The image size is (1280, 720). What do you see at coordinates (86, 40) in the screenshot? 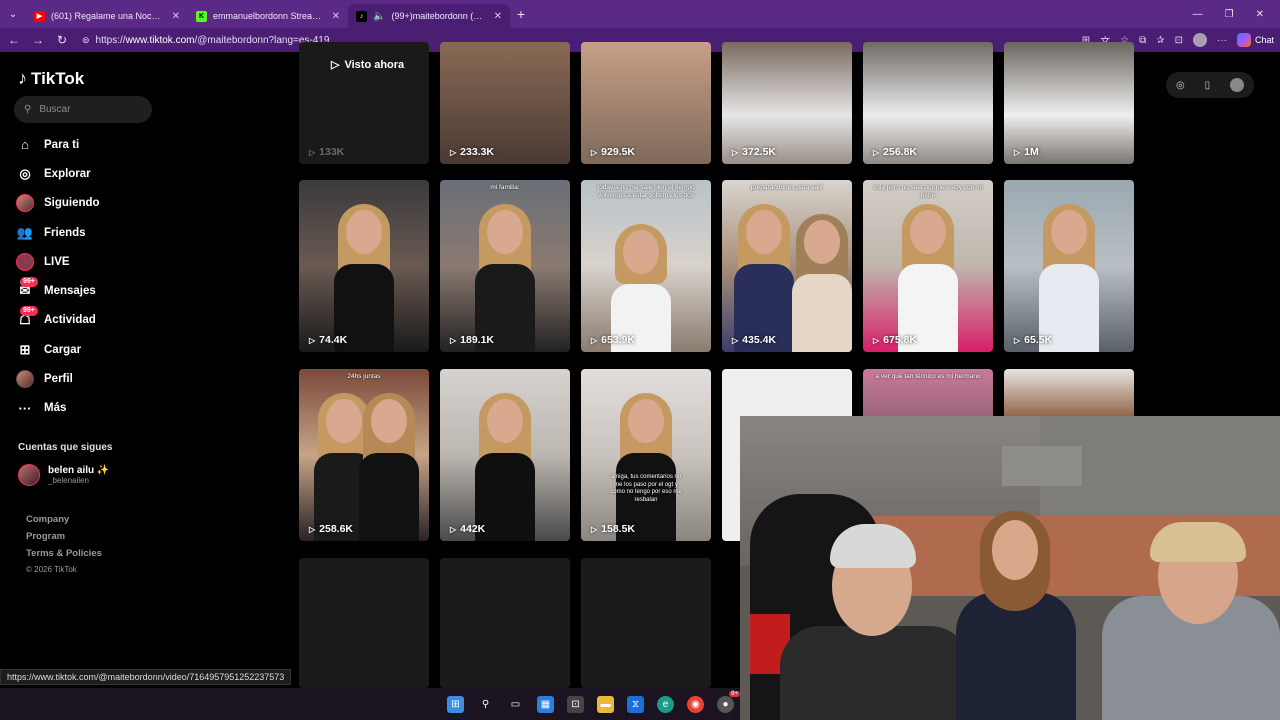
I see `site-info-icon: ⊜` at bounding box center [86, 40].